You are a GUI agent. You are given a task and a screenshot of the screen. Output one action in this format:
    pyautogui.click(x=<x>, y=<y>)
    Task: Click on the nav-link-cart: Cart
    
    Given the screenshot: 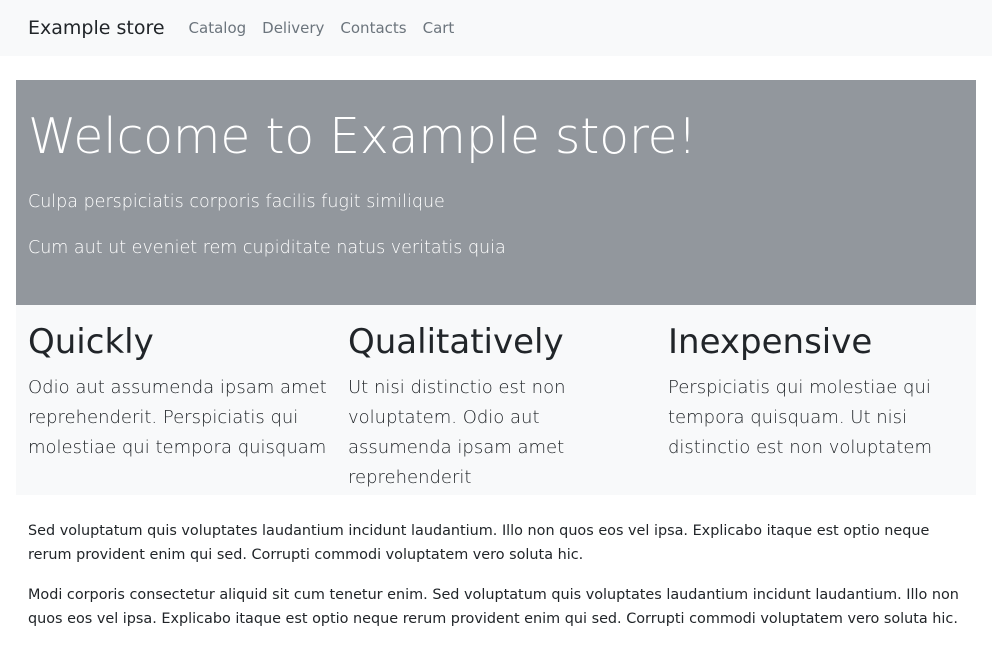 What is the action you would take?
    pyautogui.click(x=439, y=28)
    